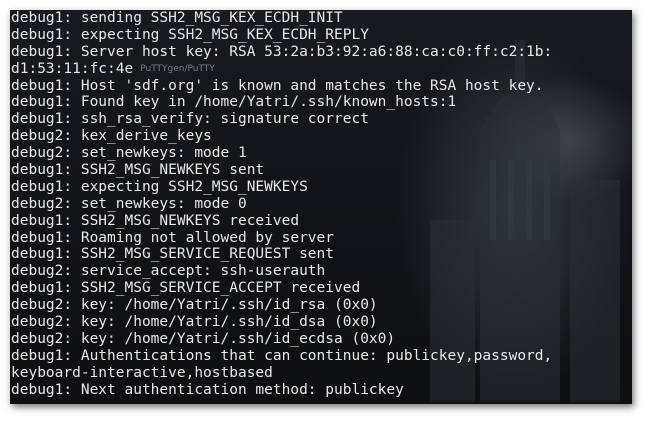 The height and width of the screenshot is (421, 650). I want to click on terminal-line: debug1: sending SSH2_MSG_KEX_ECDH_INIT, so click(177, 18).